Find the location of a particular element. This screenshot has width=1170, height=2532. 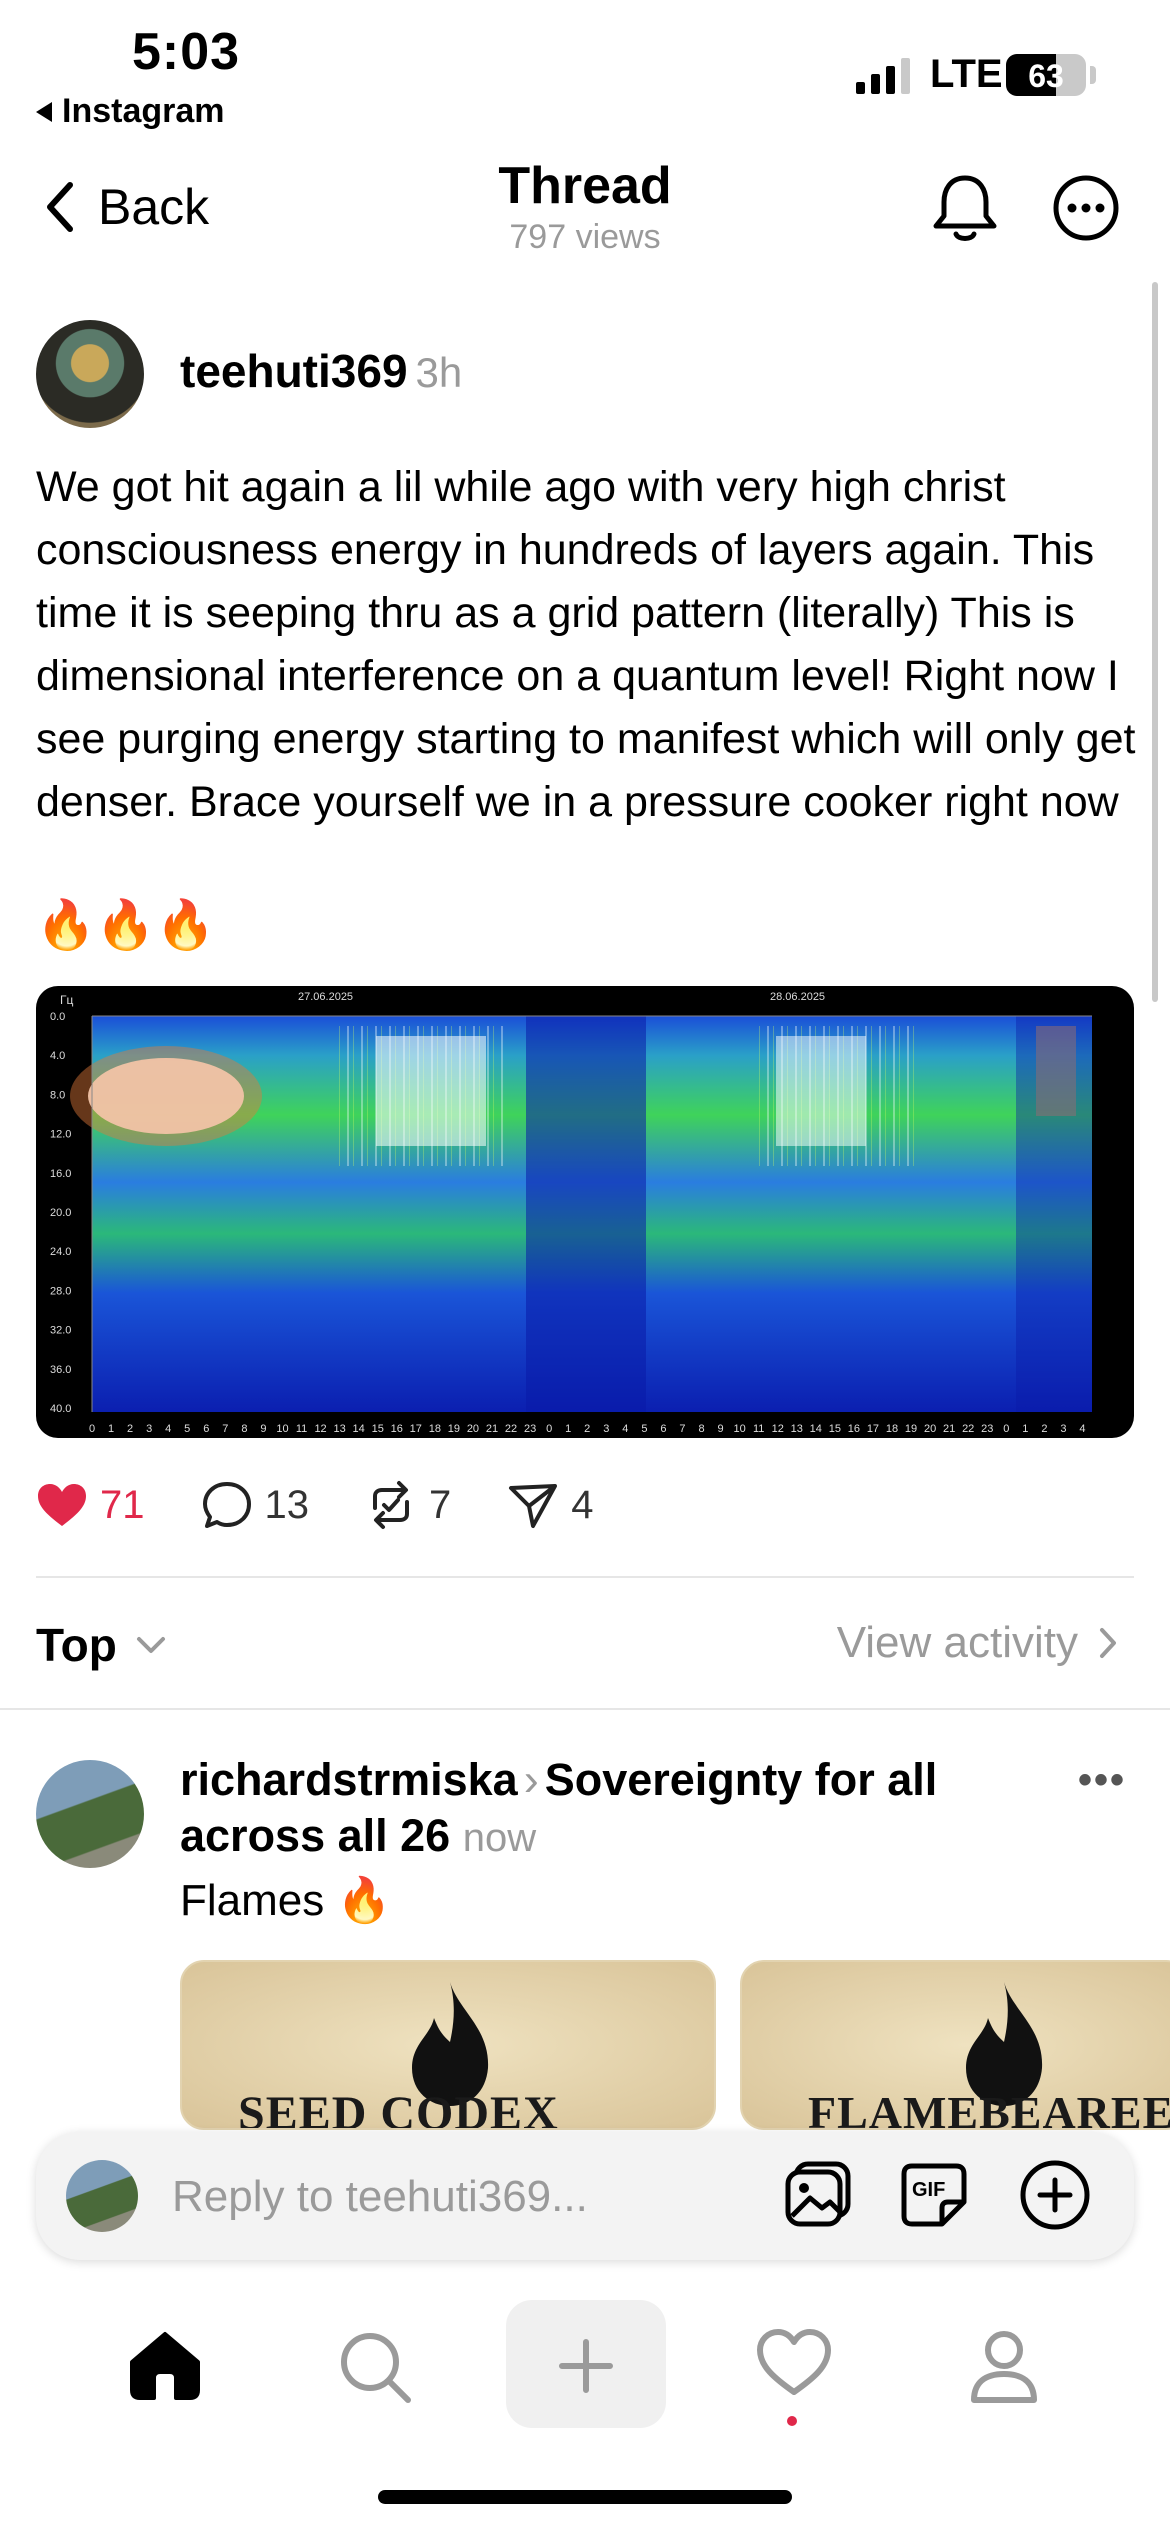

reply-more-icon: ••• is located at coordinates (1102, 1780).